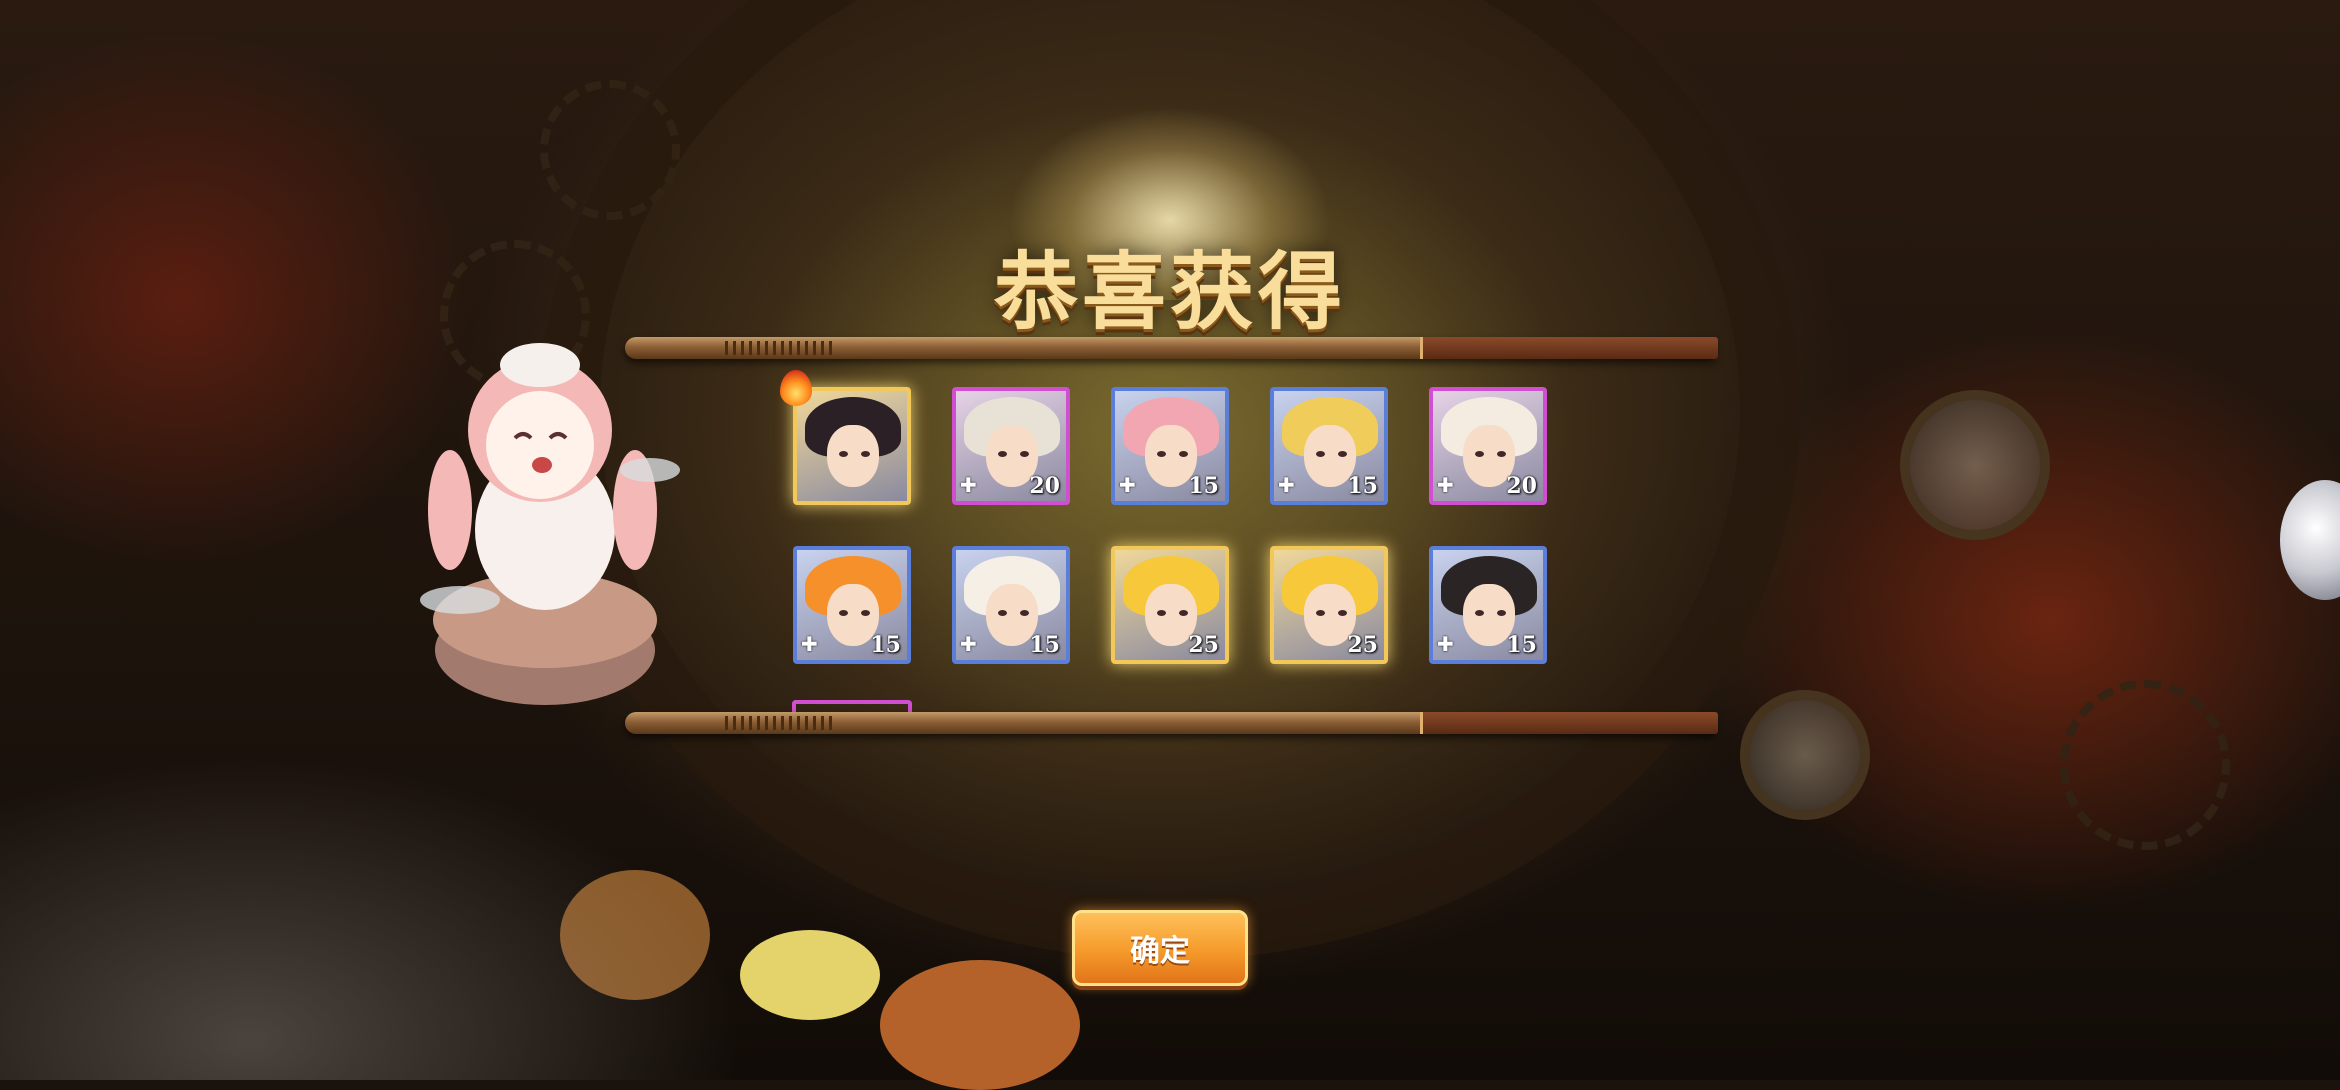 The height and width of the screenshot is (1090, 2340). I want to click on mascot-face, so click(540, 445).